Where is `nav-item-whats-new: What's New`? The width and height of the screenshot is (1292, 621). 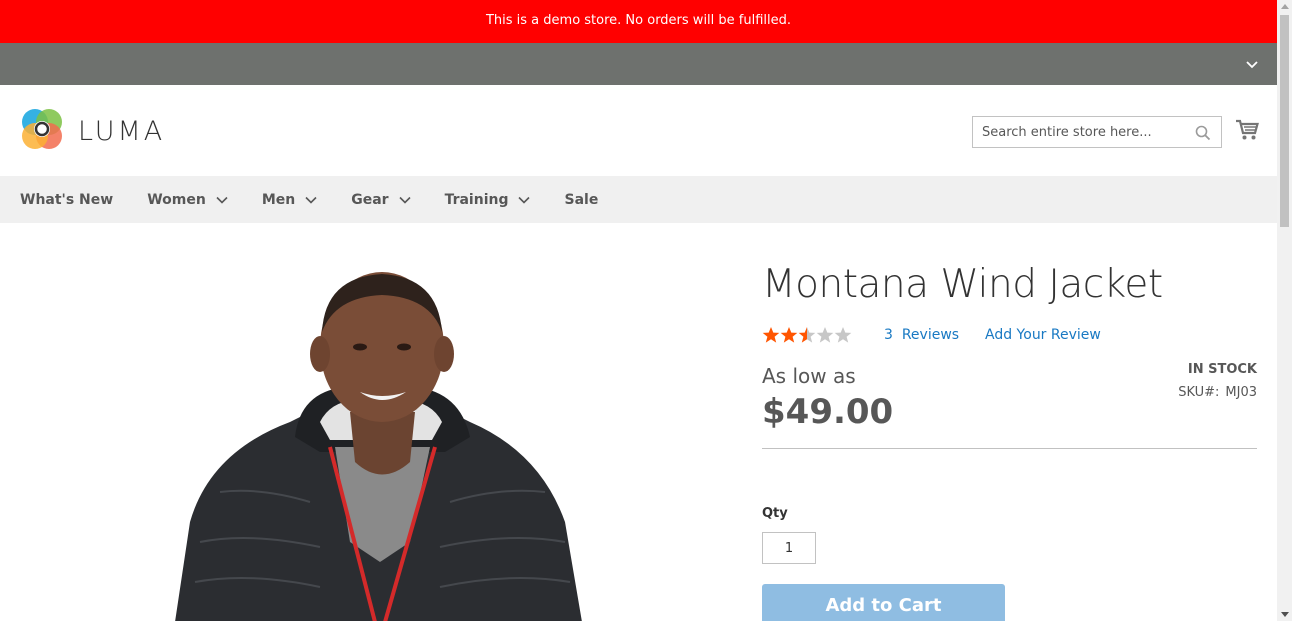 nav-item-whats-new: What's New is located at coordinates (66, 200).